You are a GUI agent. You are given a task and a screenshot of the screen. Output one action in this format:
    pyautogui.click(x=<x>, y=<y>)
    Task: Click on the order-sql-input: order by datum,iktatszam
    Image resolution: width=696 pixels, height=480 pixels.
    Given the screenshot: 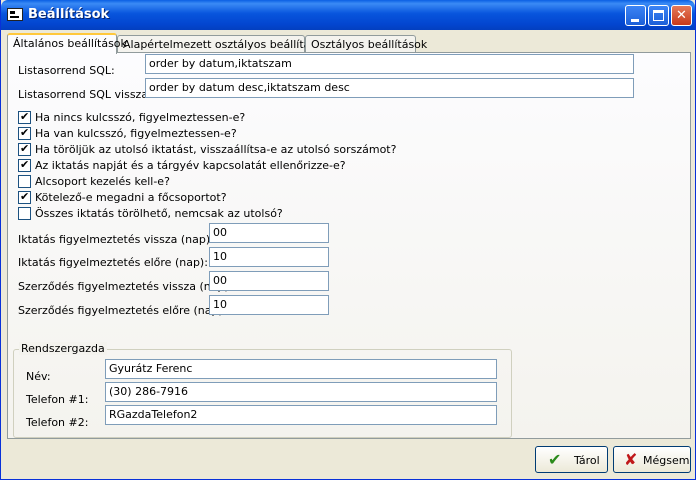 What is the action you would take?
    pyautogui.click(x=389, y=64)
    